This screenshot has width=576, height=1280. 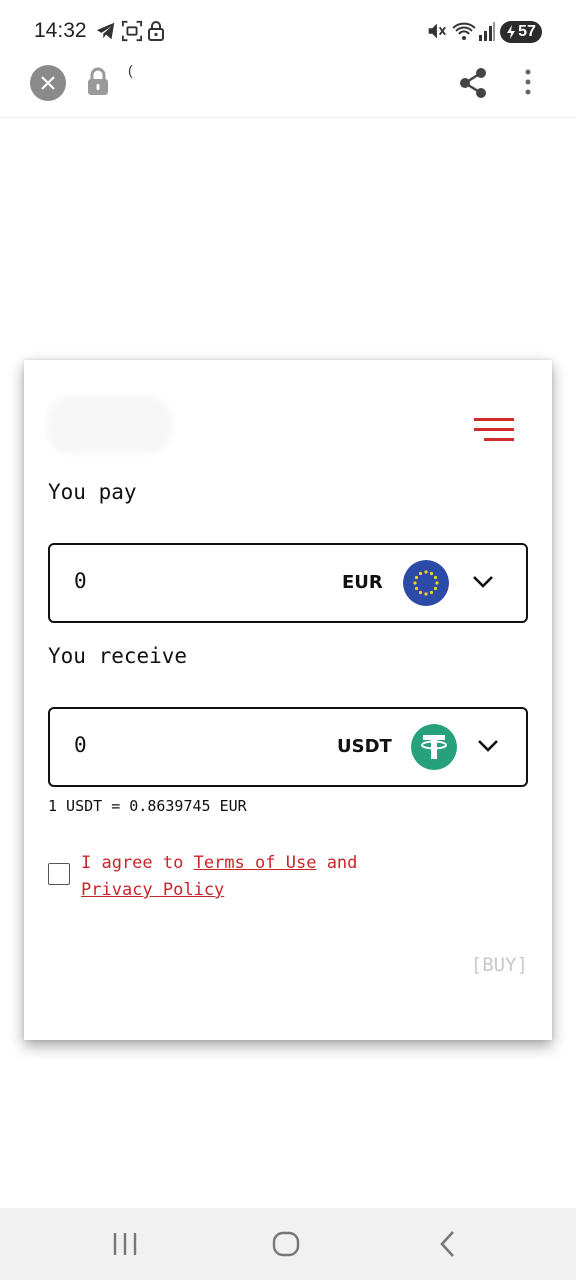 I want to click on pay-amount-input: 0, so click(x=80, y=581).